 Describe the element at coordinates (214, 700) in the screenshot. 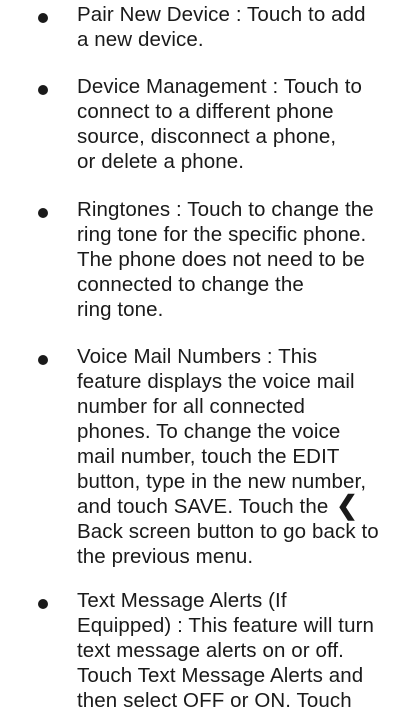

I see `text-line: then select OFF or ON. Touch` at that location.